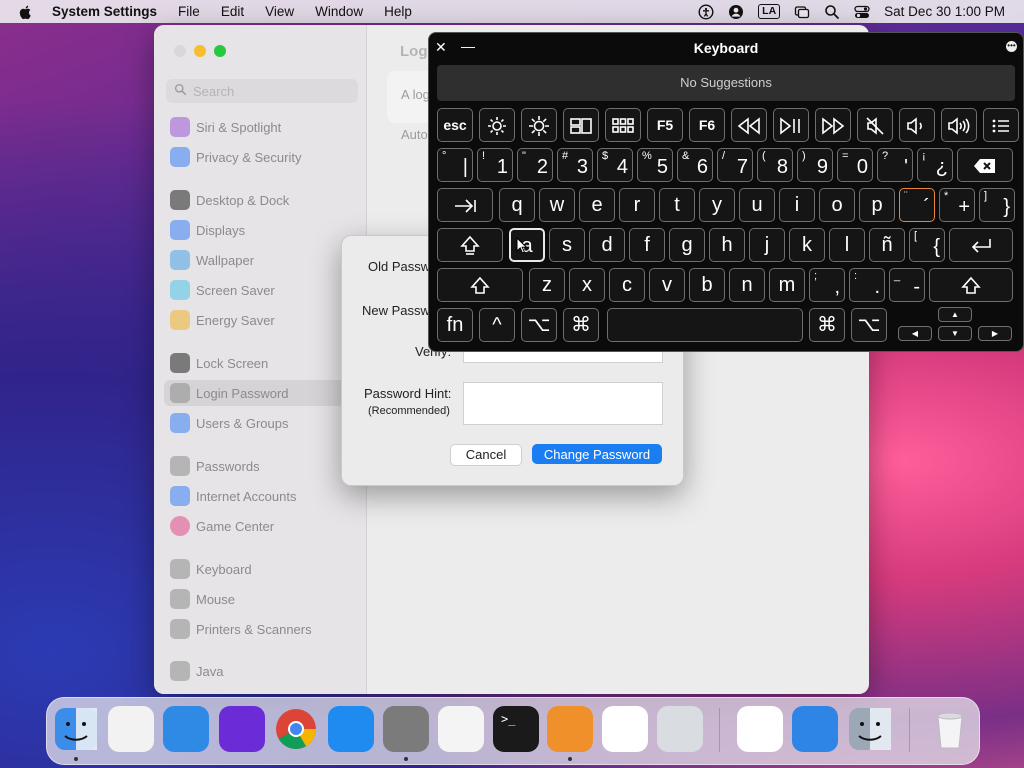 The height and width of the screenshot is (768, 1024). I want to click on menu-help: Help, so click(398, 11).